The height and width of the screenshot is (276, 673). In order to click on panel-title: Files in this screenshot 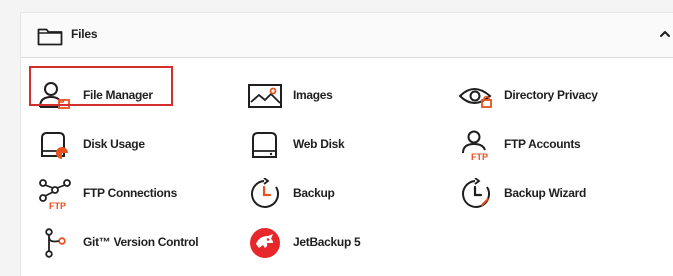, I will do `click(84, 34)`.